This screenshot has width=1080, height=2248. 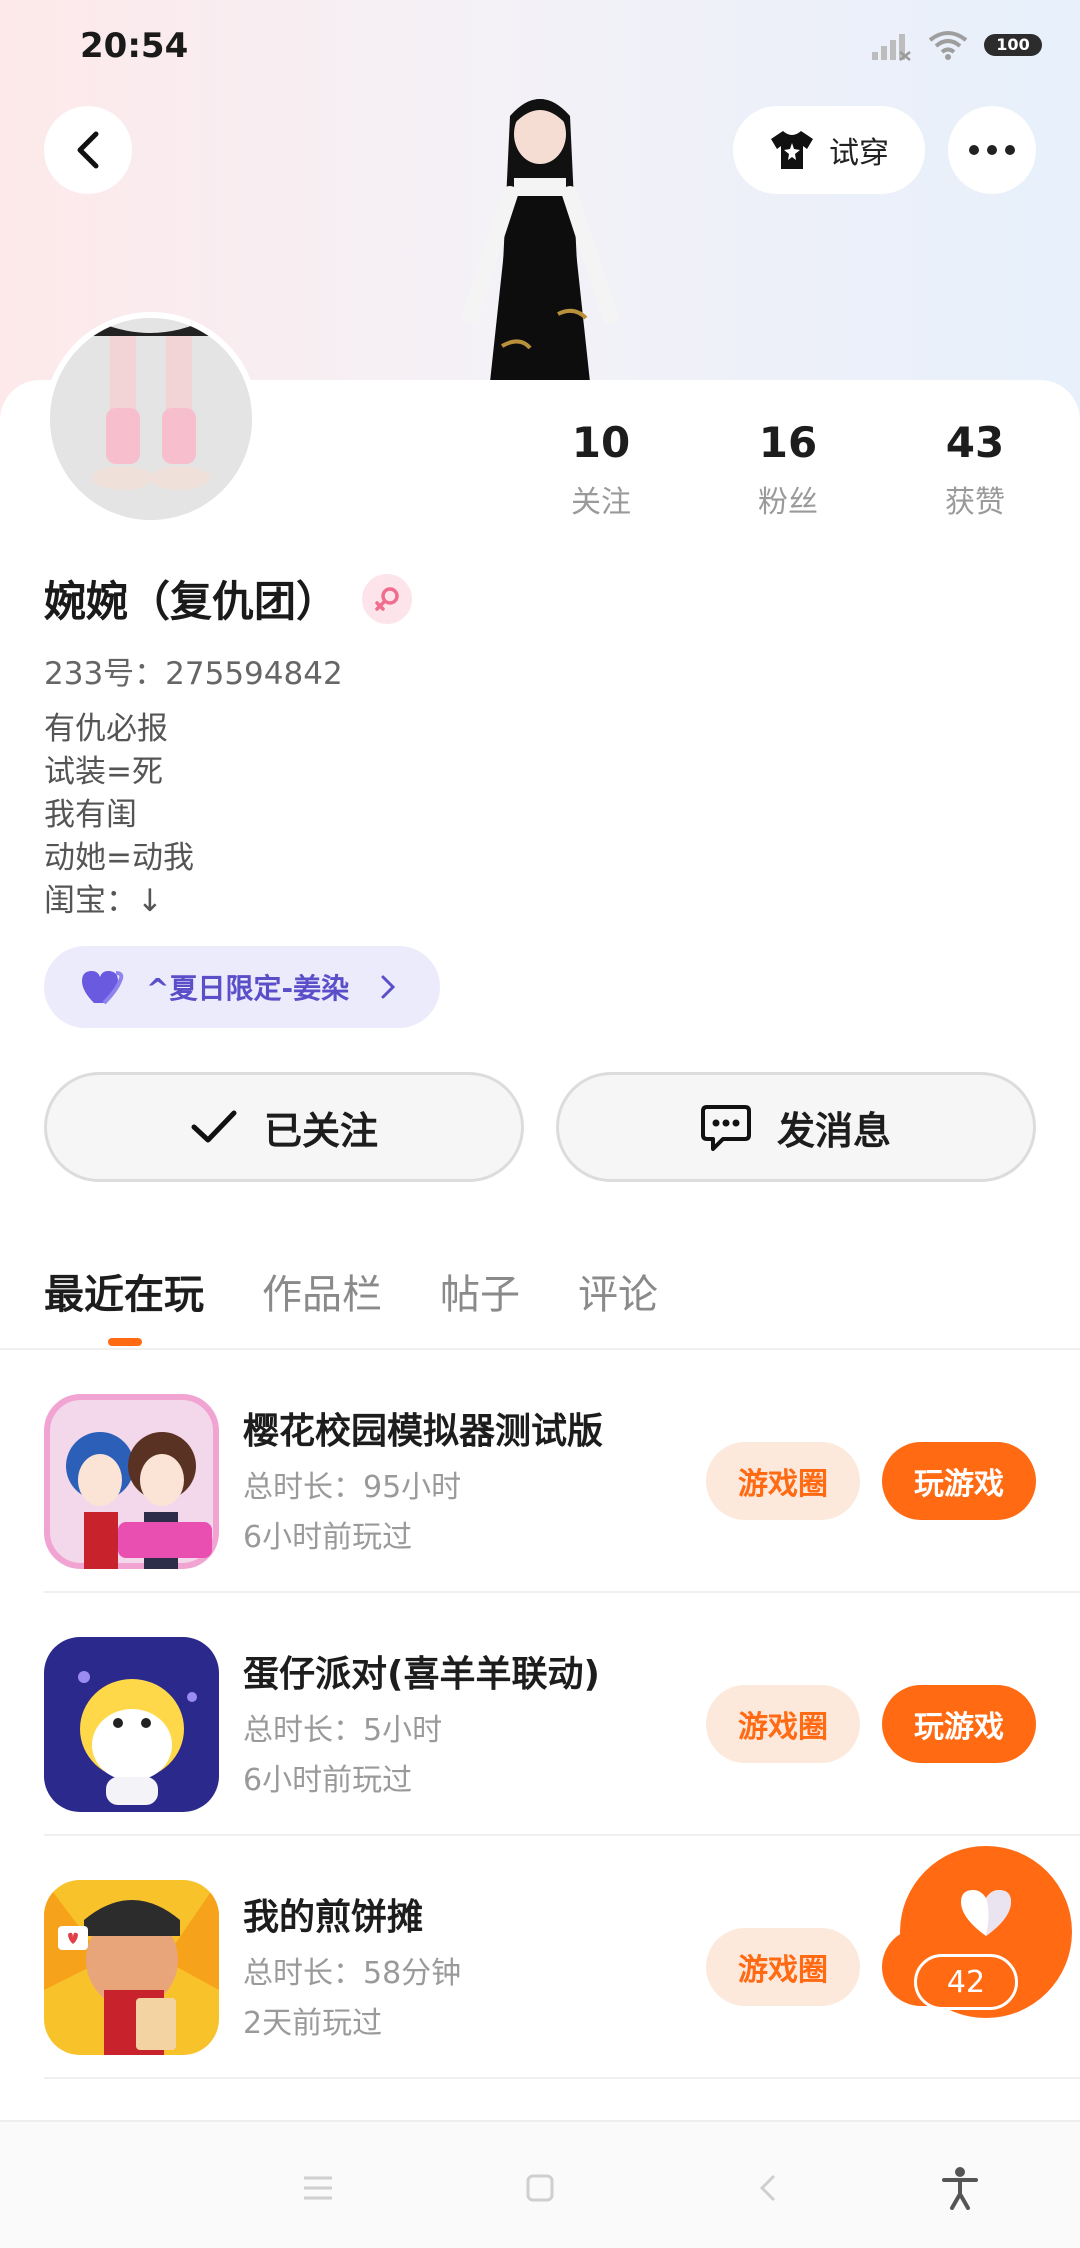 I want to click on user-id: 233号：275594842, so click(x=193, y=674).